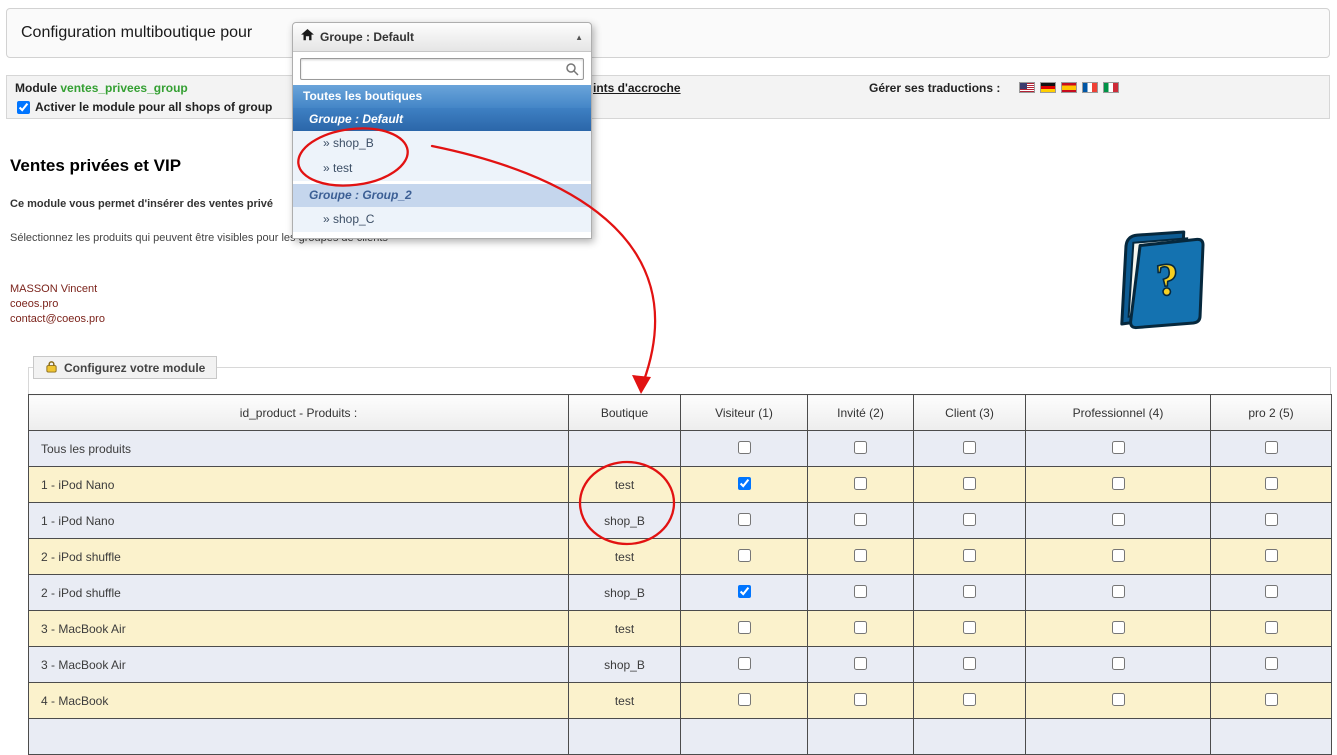 The image size is (1337, 755). I want to click on column-header: Invité (2), so click(860, 412).